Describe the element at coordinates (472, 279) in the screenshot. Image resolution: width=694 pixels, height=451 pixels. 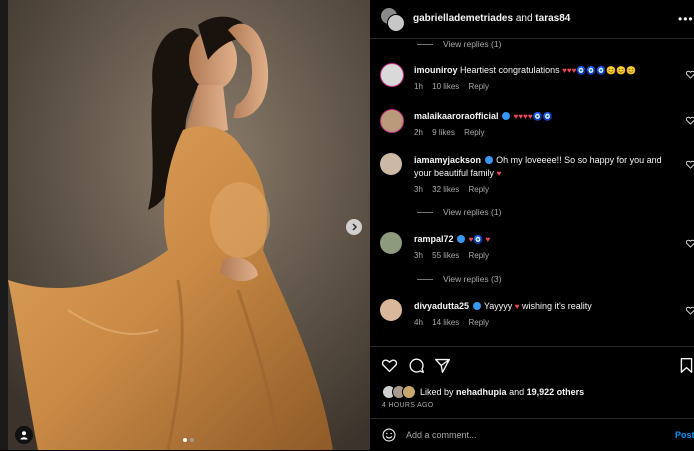
I see `view-replies-label: View replies (3)` at that location.